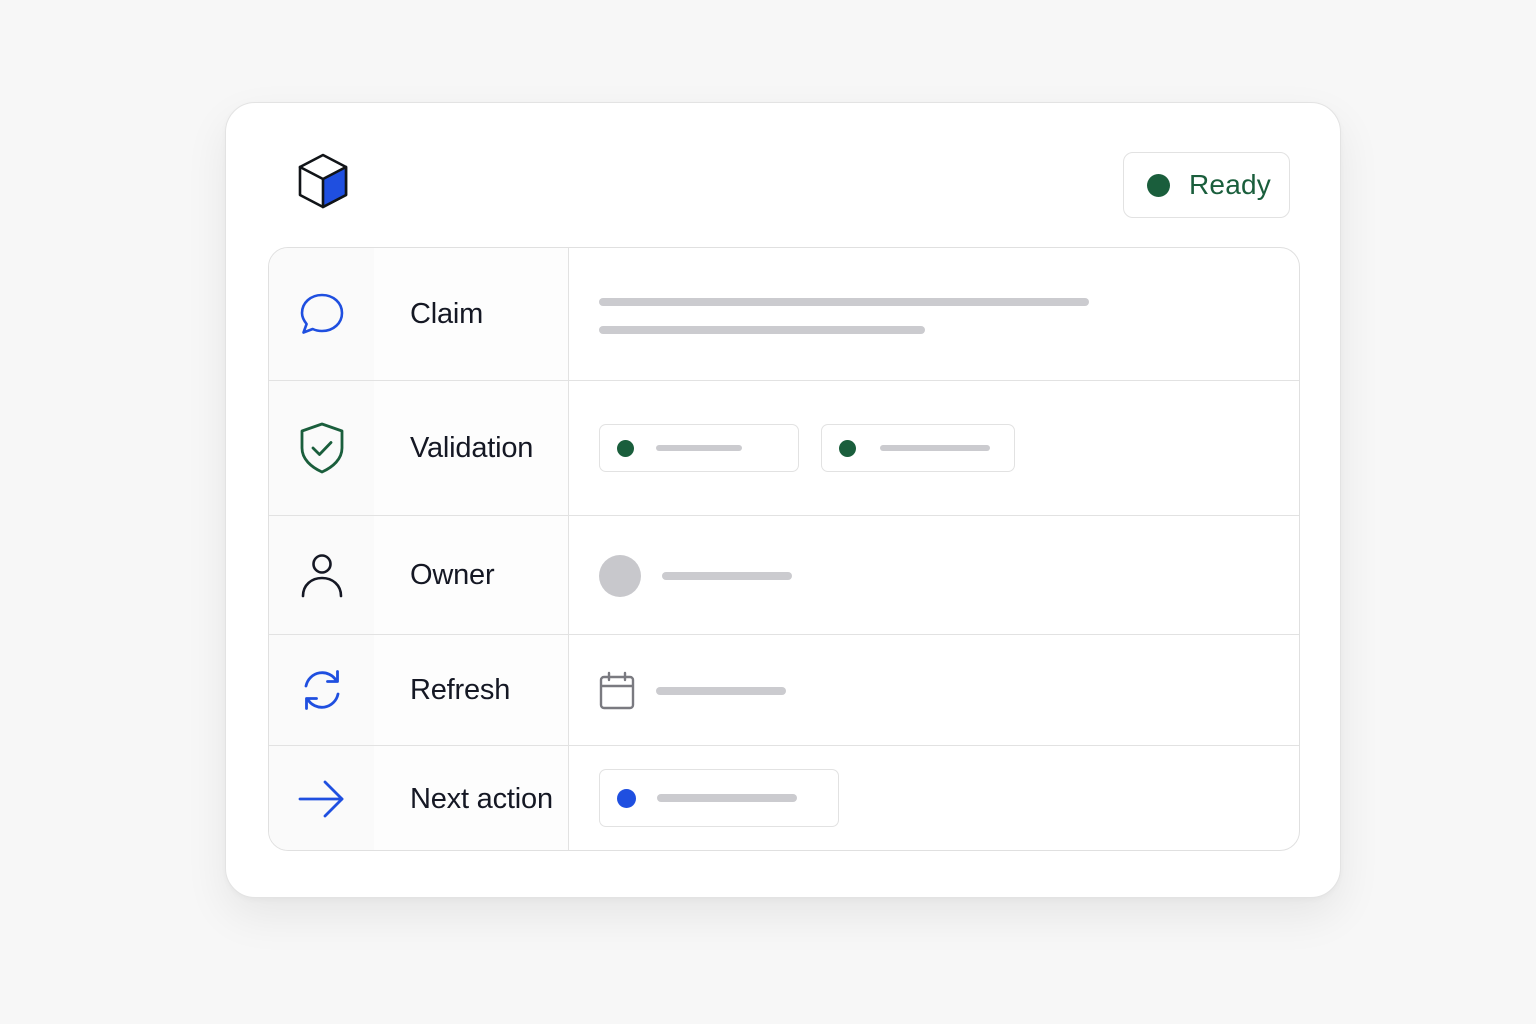 This screenshot has width=1536, height=1024. Describe the element at coordinates (471, 690) in the screenshot. I see `row-label: Refresh` at that location.